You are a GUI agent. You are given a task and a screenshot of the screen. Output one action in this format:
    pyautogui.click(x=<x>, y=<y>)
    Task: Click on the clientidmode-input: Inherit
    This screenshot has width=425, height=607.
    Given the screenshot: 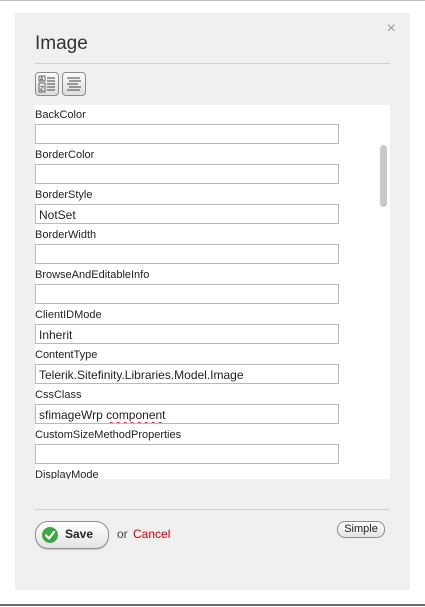 What is the action you would take?
    pyautogui.click(x=187, y=334)
    